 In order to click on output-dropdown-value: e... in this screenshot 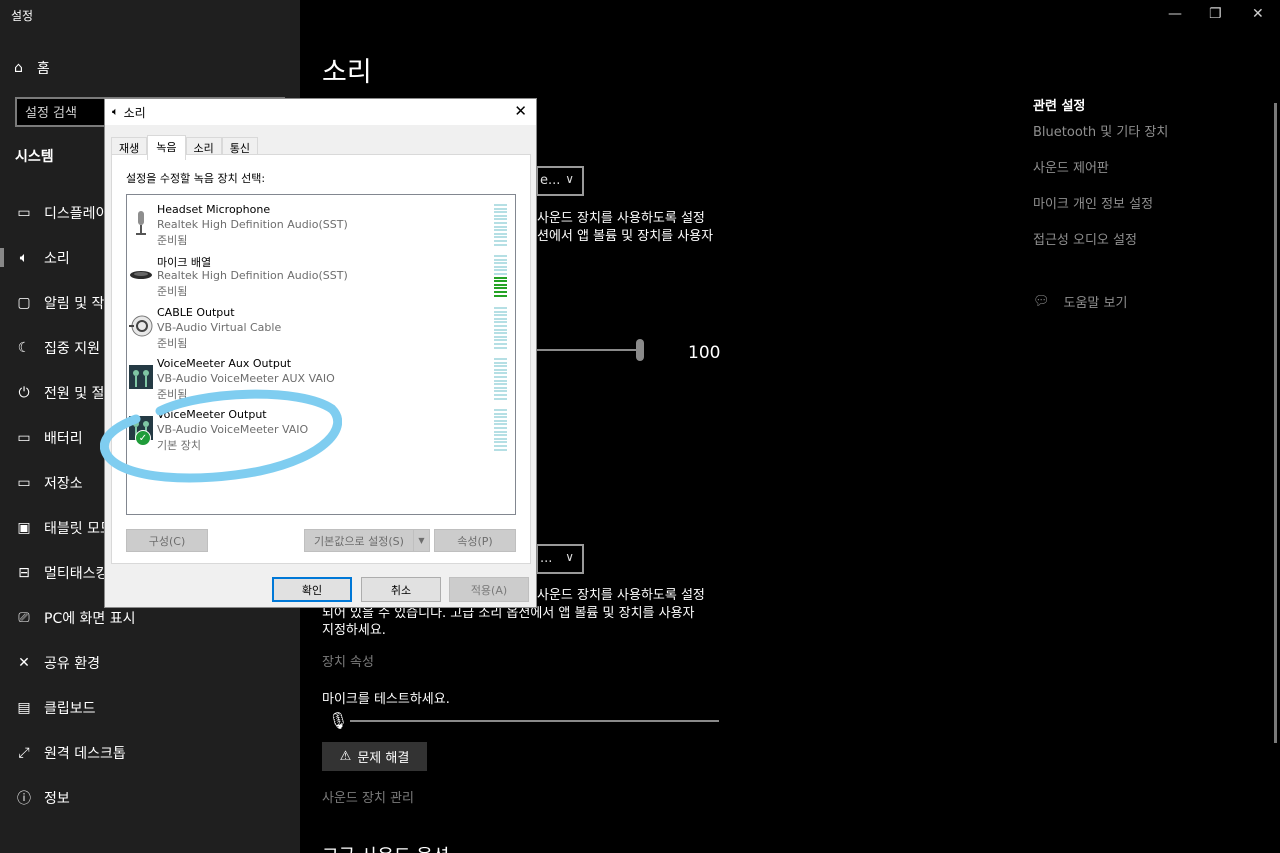, I will do `click(550, 180)`.